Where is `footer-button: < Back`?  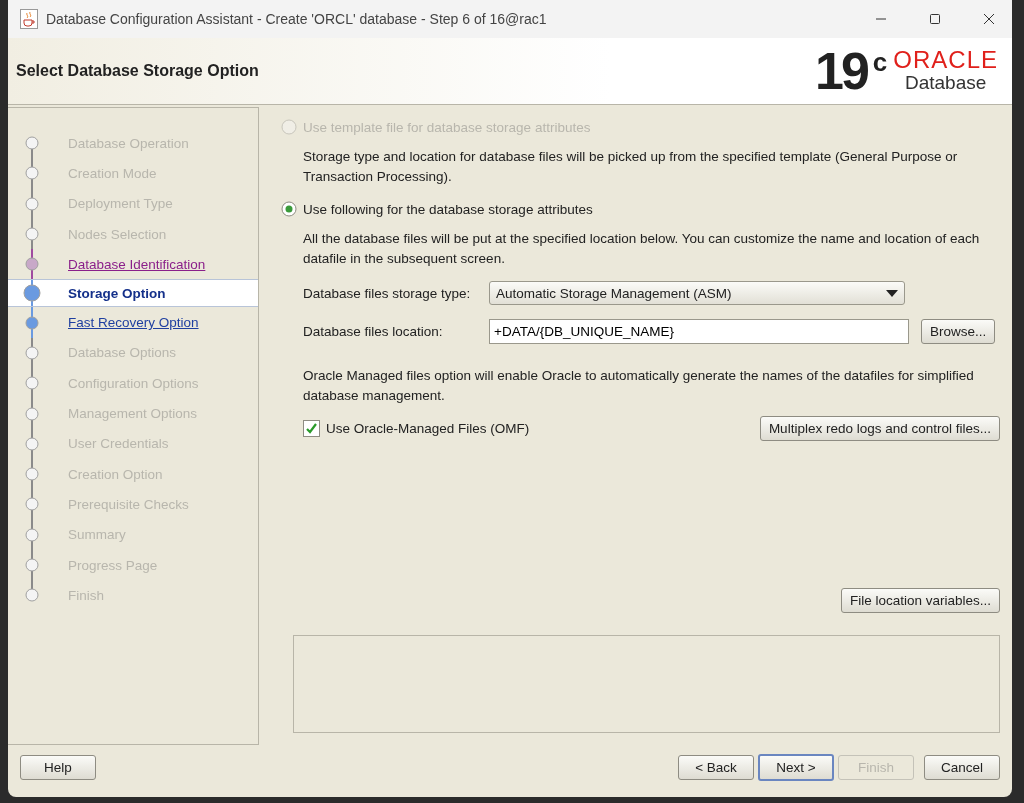 footer-button: < Back is located at coordinates (716, 767).